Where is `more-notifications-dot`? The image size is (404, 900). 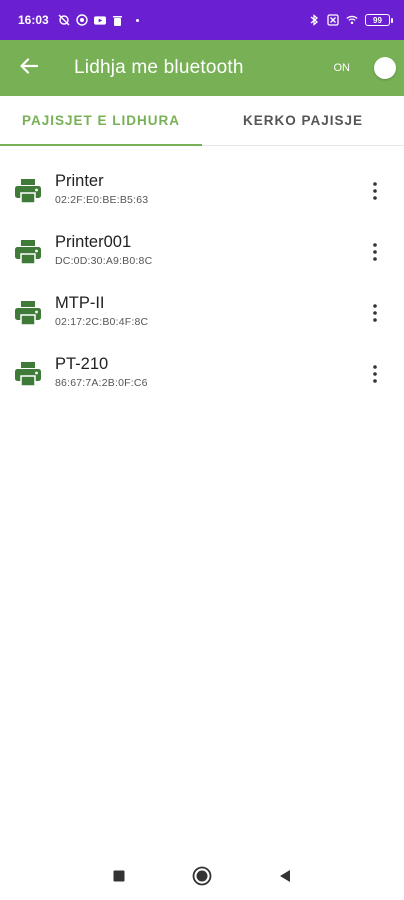
more-notifications-dot is located at coordinates (137, 20).